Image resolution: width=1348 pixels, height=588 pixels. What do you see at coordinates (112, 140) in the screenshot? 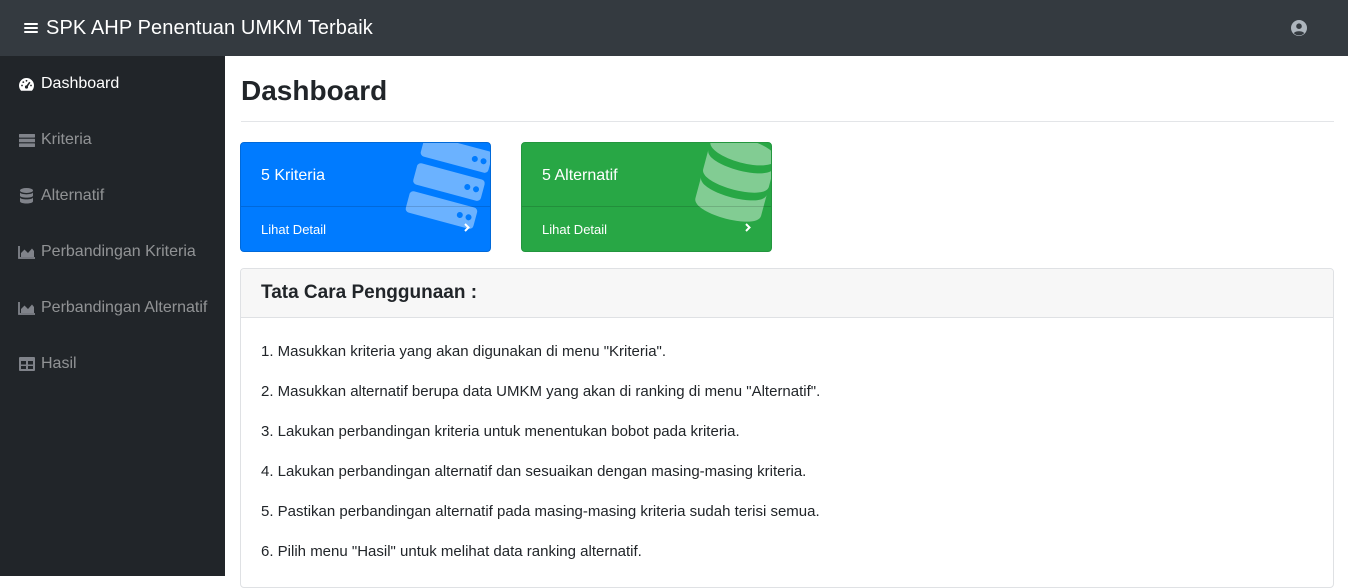
I see `sidebar-item-kriteria: Kriteria` at bounding box center [112, 140].